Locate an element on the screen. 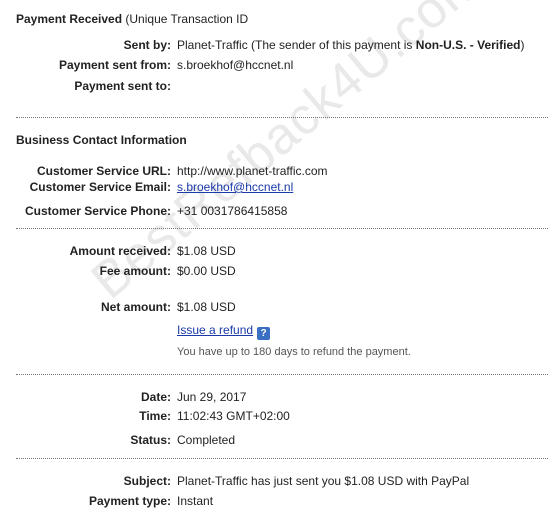 The height and width of the screenshot is (520, 550). time-label: Time: is located at coordinates (155, 416).